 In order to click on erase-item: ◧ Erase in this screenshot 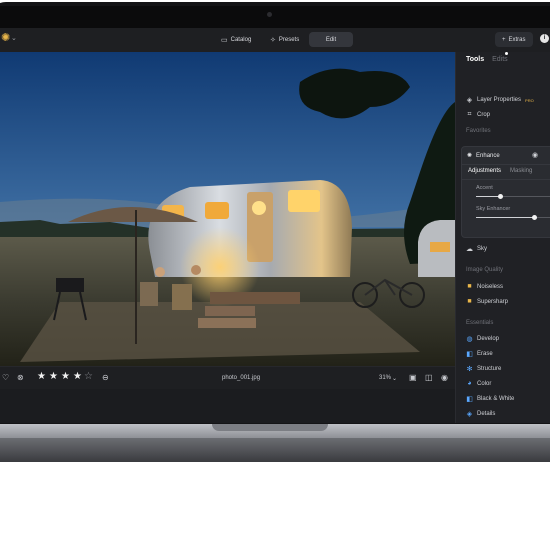, I will do `click(479, 354)`.